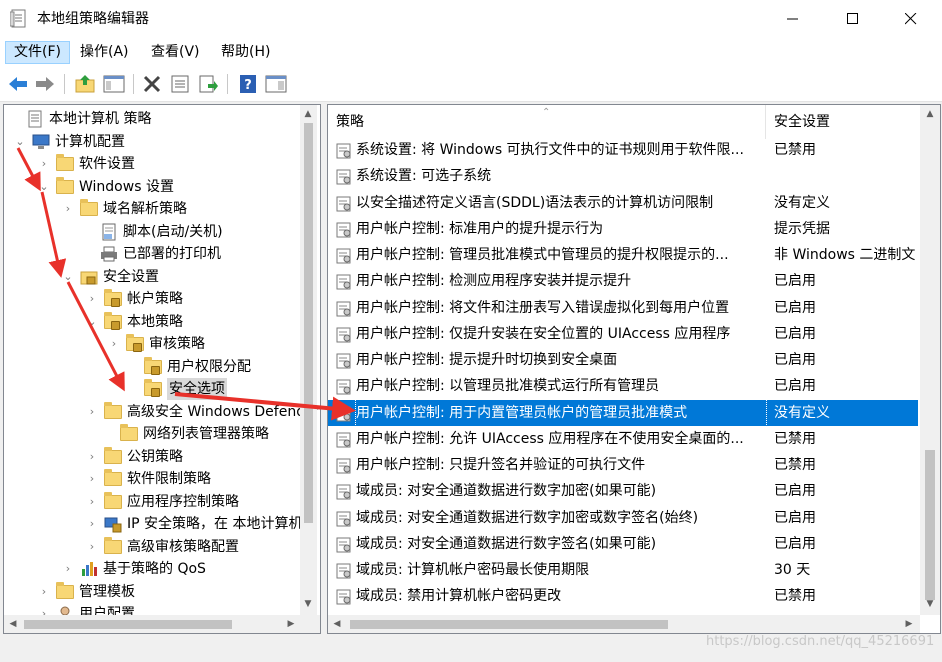 This screenshot has height=662, width=942. What do you see at coordinates (623, 229) in the screenshot?
I see `policy-row: 用户帐户控制: 标准用户的提升提示行为 提示凭据` at bounding box center [623, 229].